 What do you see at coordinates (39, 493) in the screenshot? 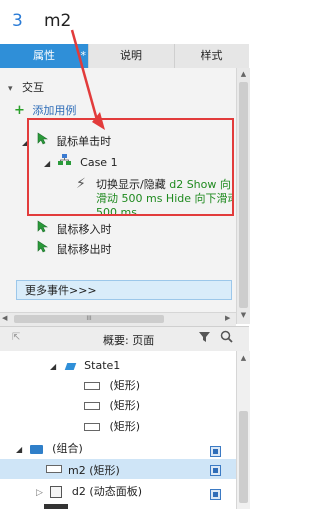
I see `triangle-right-icon: ▷` at bounding box center [39, 493].